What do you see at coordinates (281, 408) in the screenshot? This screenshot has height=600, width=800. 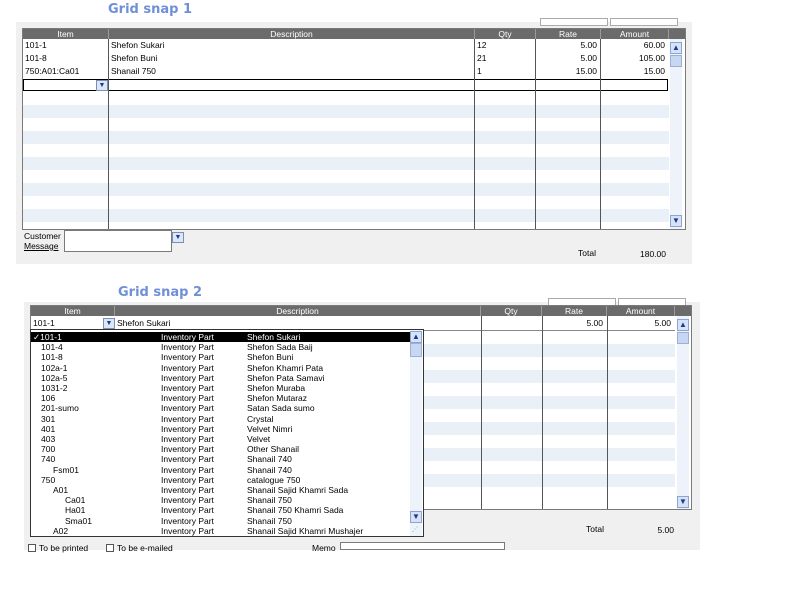 I see `dropdown-item-name: Satan Sada sumo` at bounding box center [281, 408].